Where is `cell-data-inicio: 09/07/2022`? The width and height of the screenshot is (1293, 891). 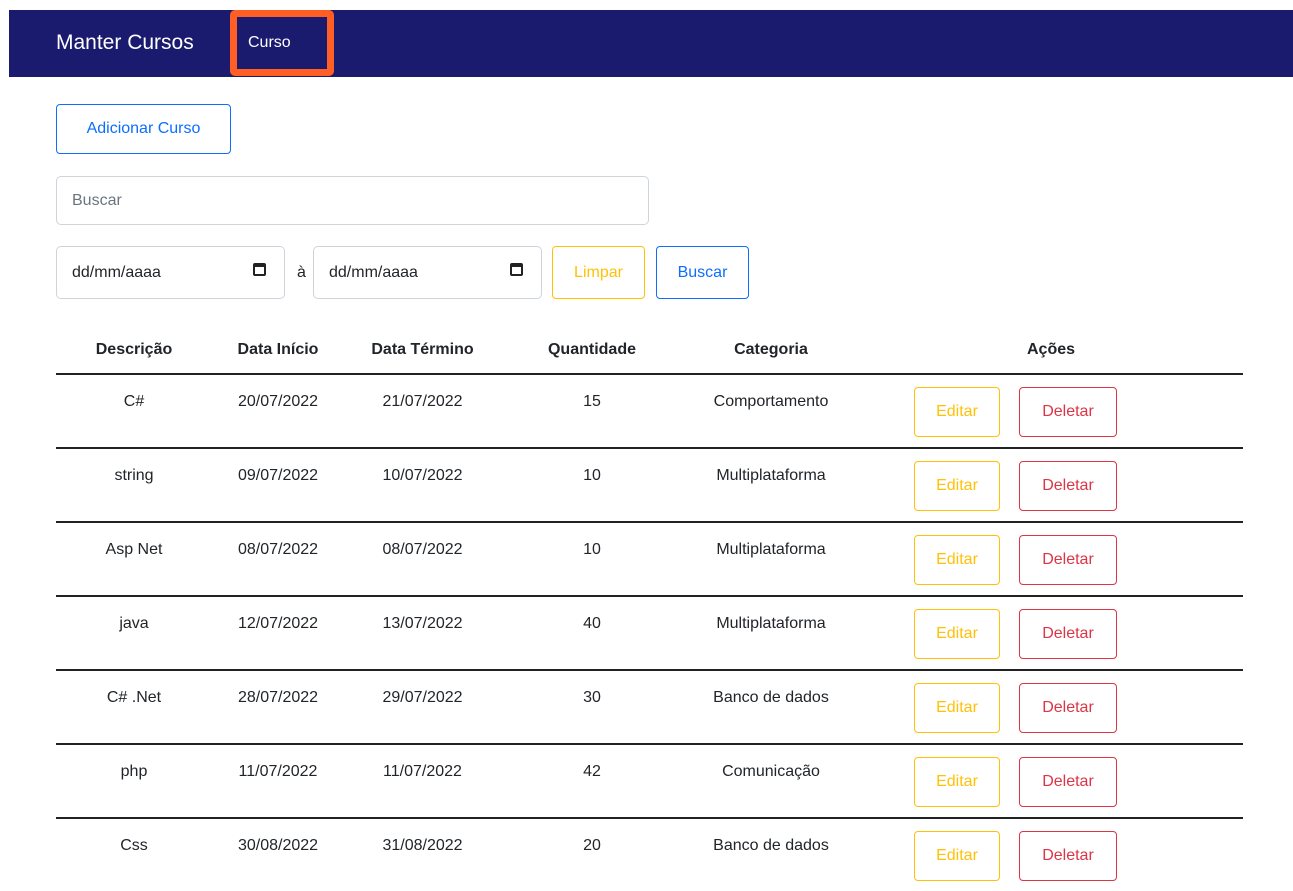
cell-data-inicio: 09/07/2022 is located at coordinates (278, 485).